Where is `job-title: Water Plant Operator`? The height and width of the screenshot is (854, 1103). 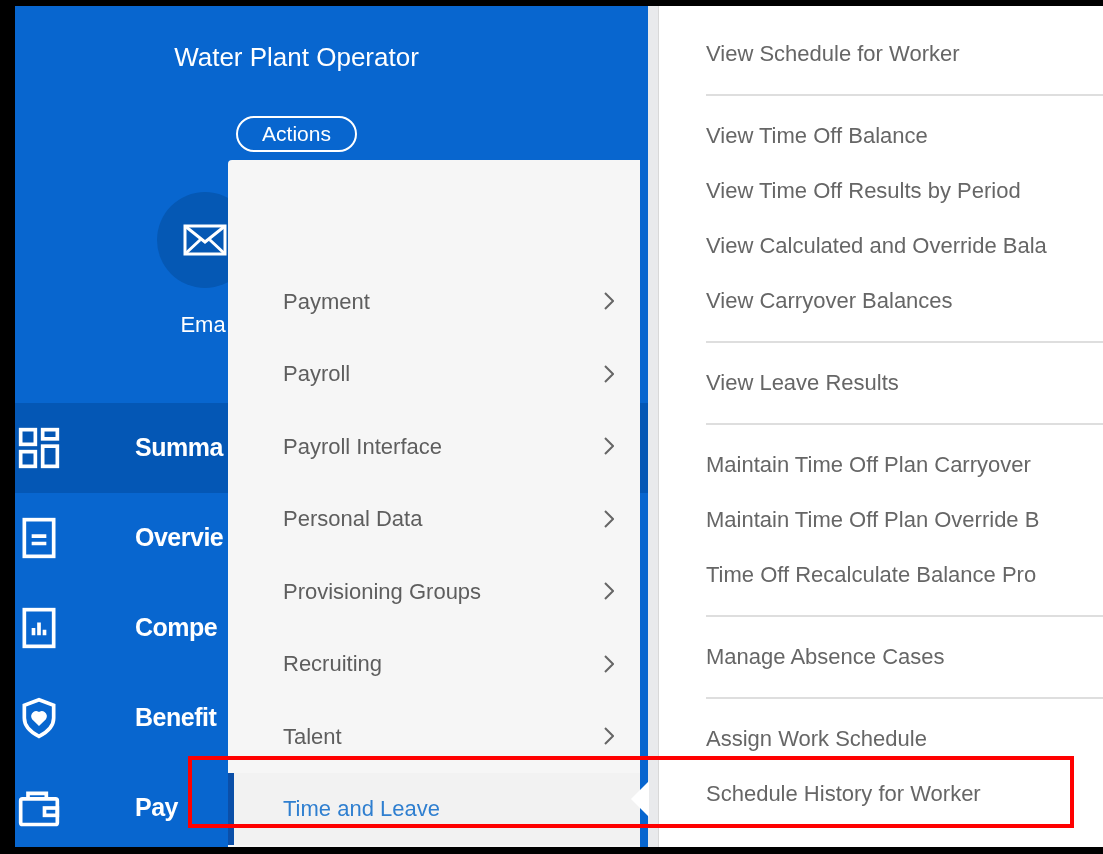
job-title: Water Plant Operator is located at coordinates (296, 57).